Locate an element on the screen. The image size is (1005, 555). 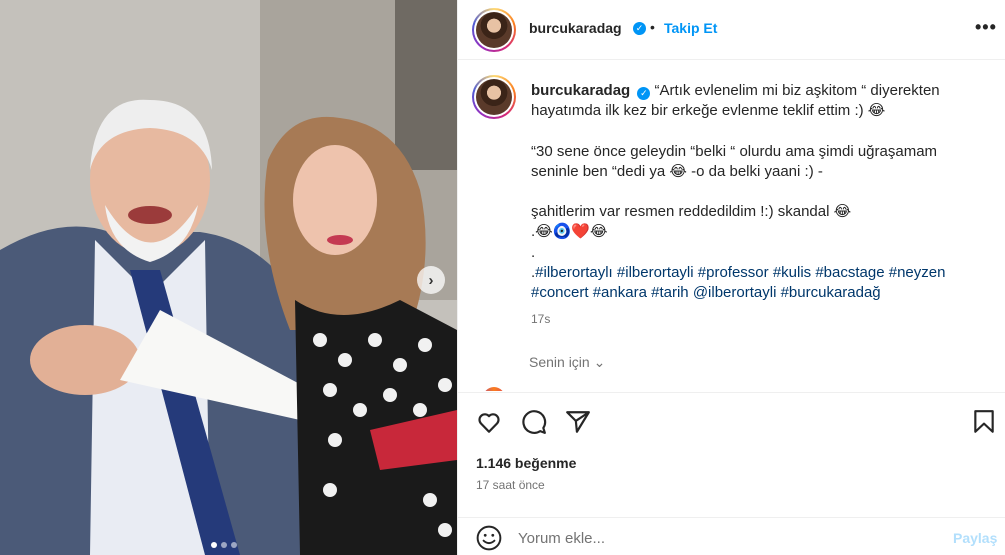
action-bar is located at coordinates (731, 421).